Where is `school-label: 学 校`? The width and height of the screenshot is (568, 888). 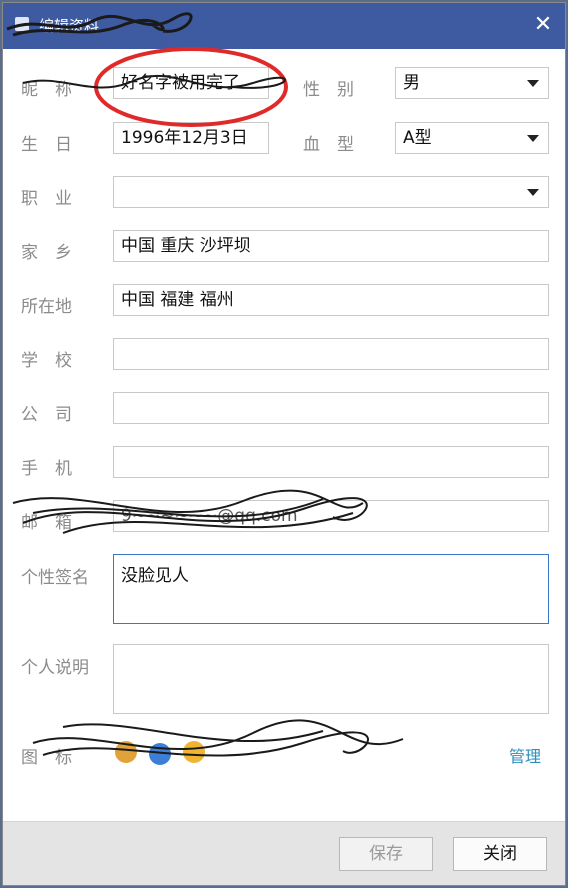
school-label: 学 校 is located at coordinates (46, 361).